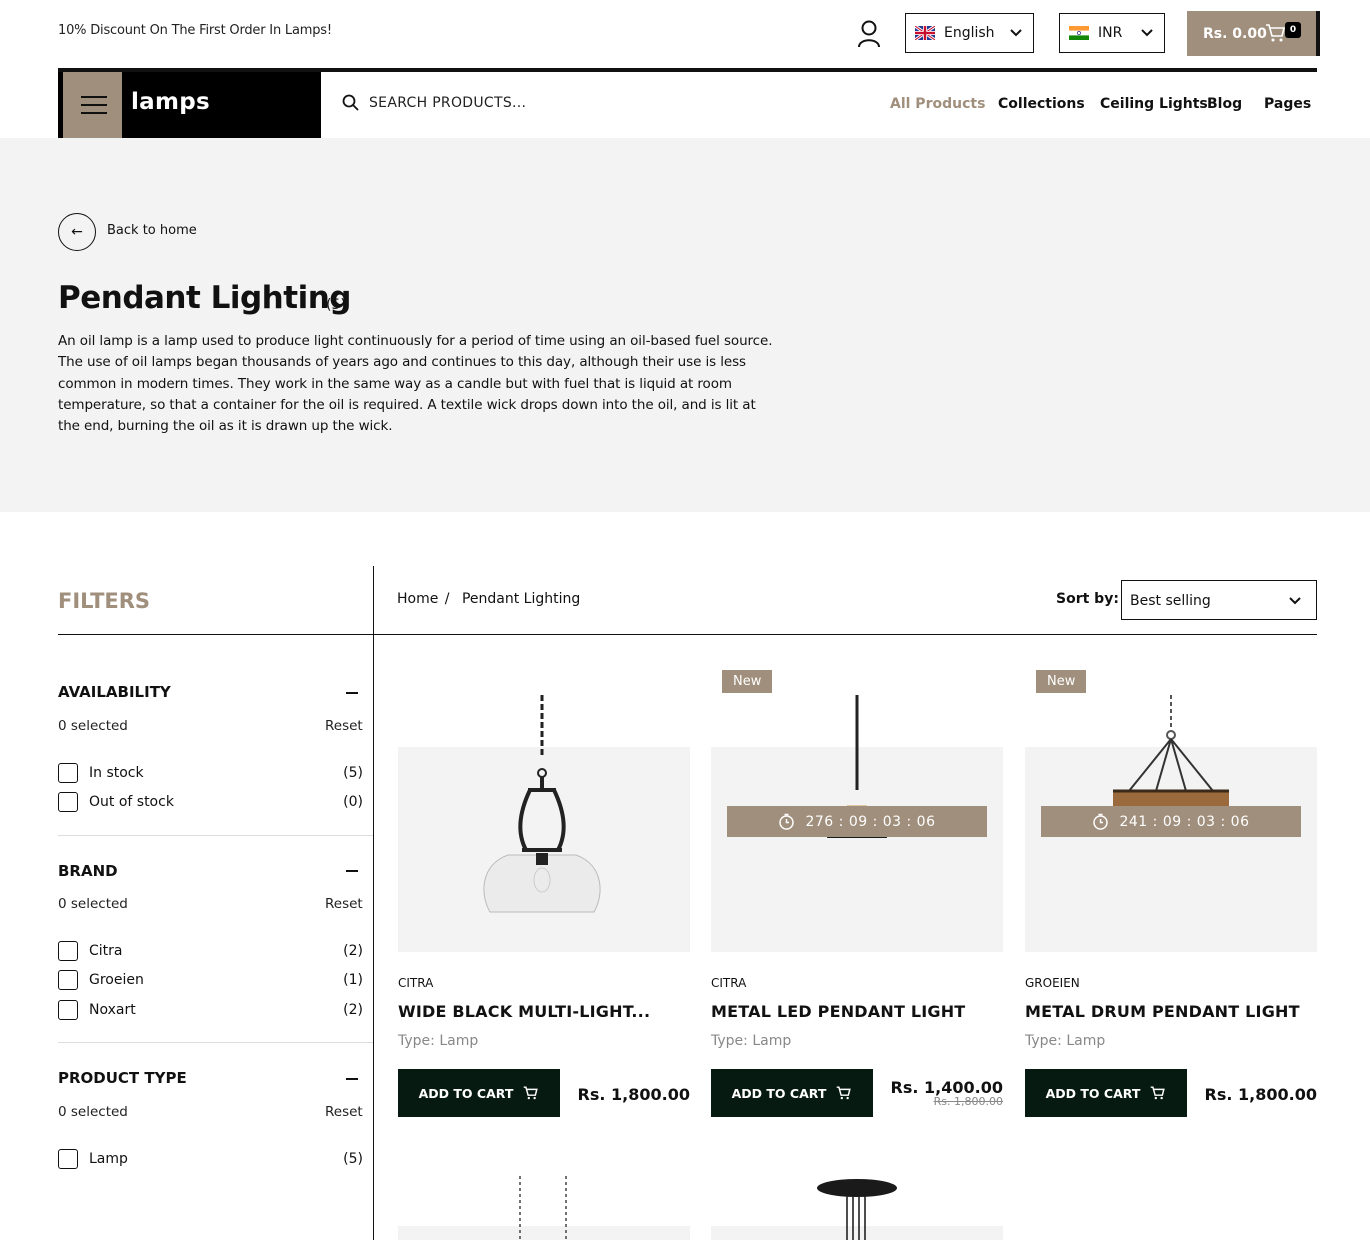 The image size is (1370, 1240). What do you see at coordinates (210, 802) in the screenshot?
I see `filter-option-out-of-stock: Out of stock (0)` at bounding box center [210, 802].